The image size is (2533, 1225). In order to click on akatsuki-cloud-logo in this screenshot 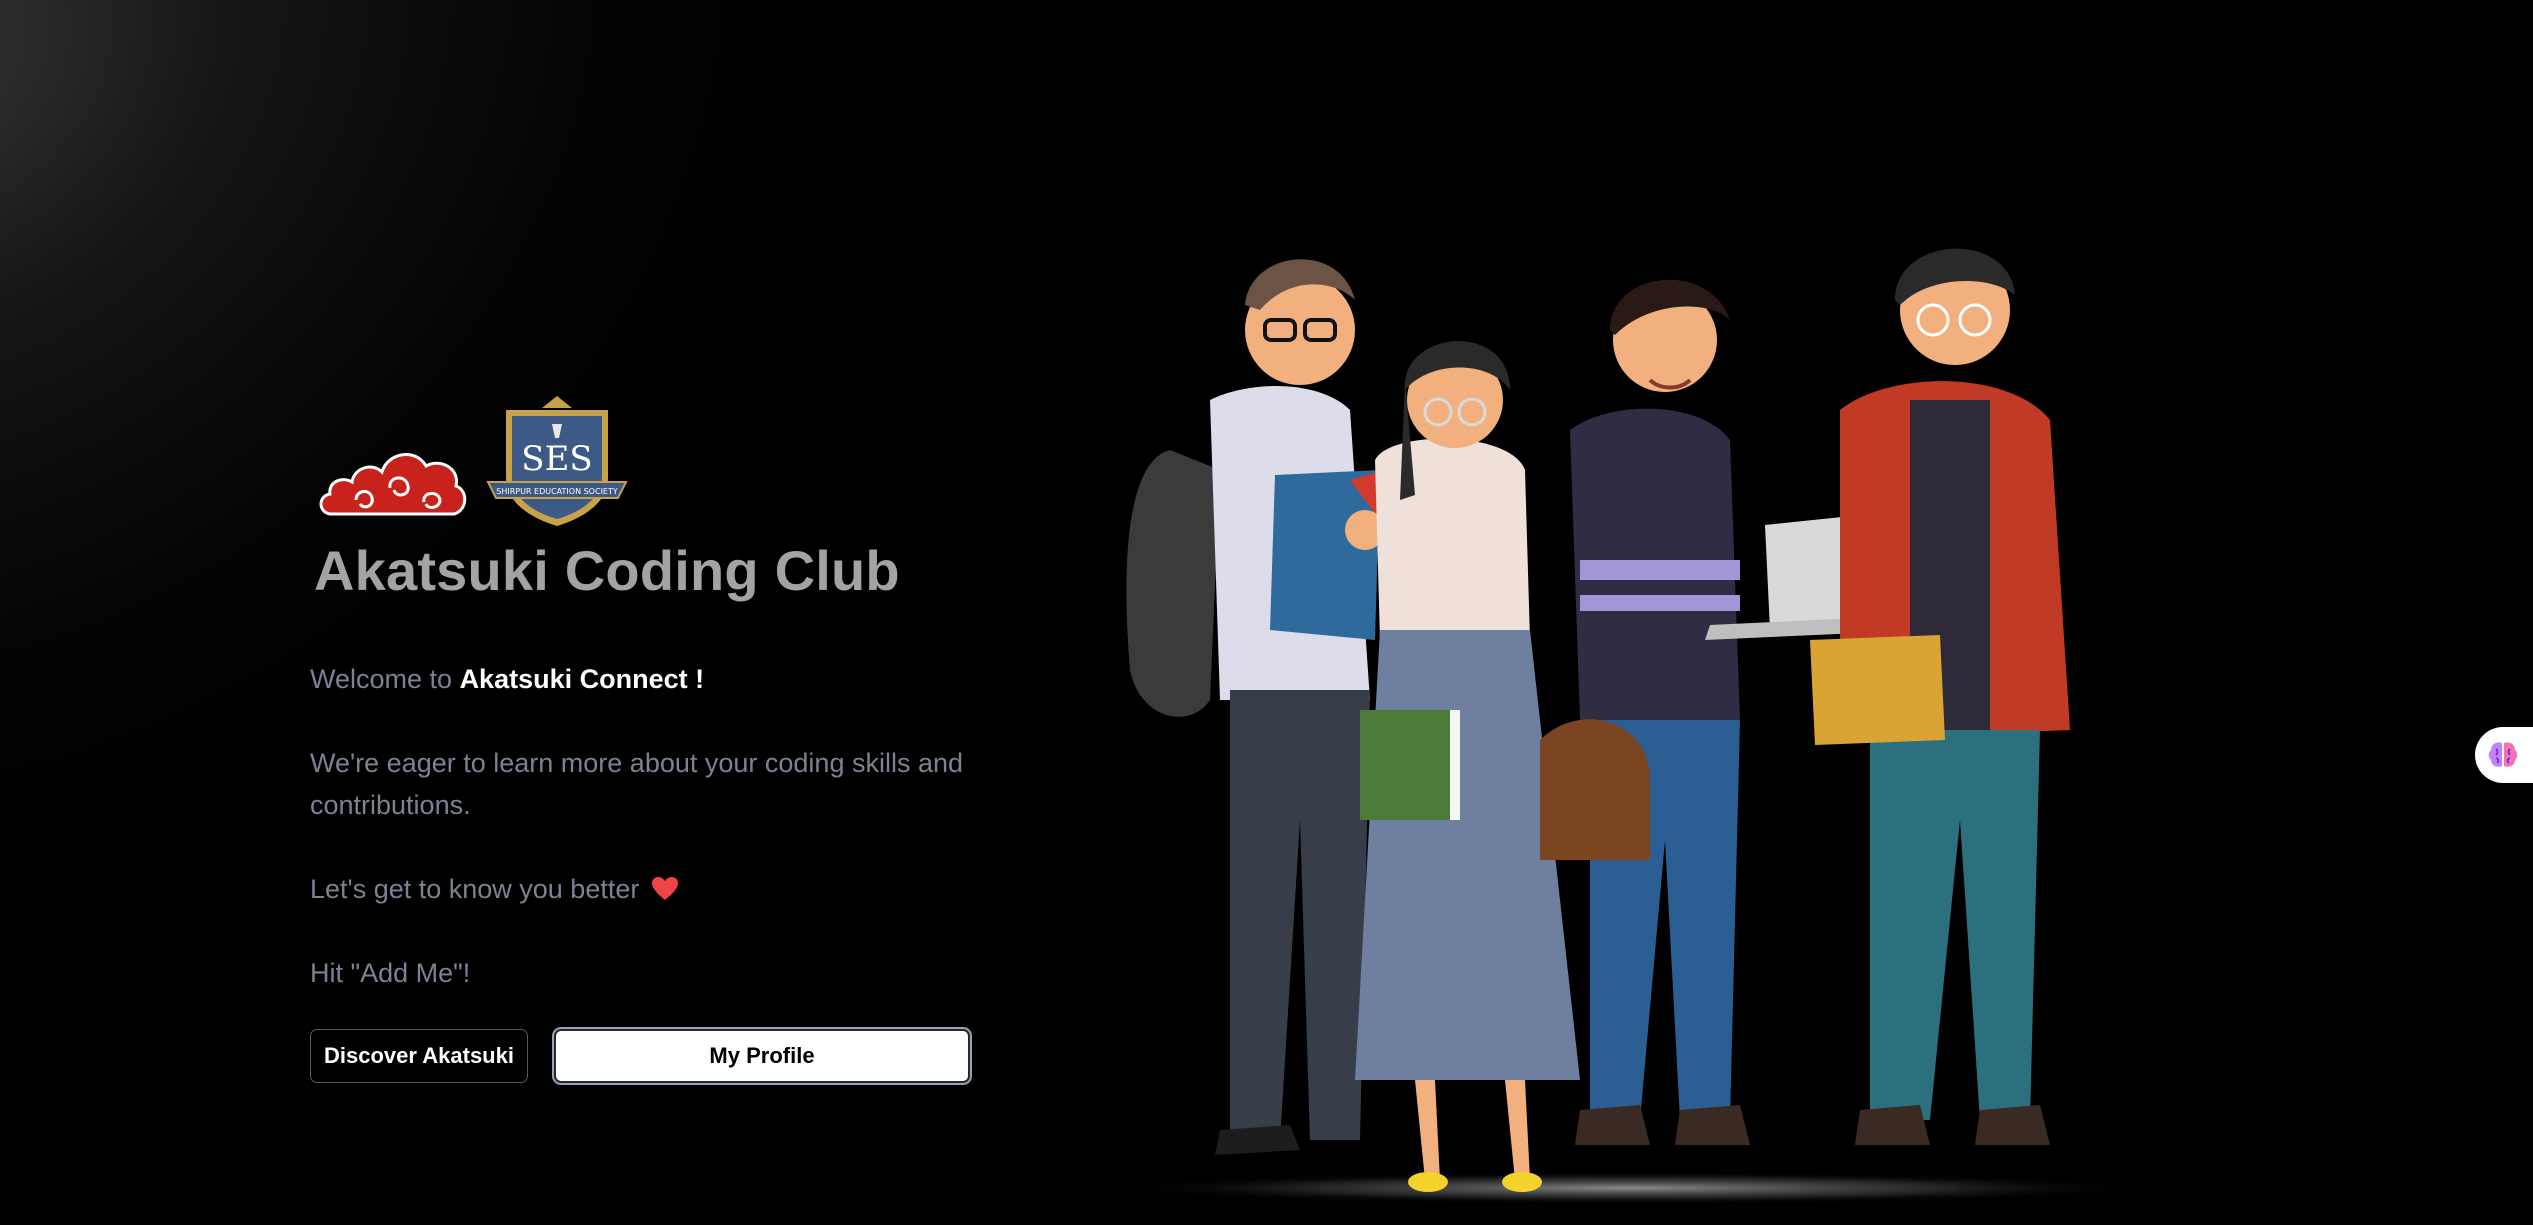, I will do `click(393, 484)`.